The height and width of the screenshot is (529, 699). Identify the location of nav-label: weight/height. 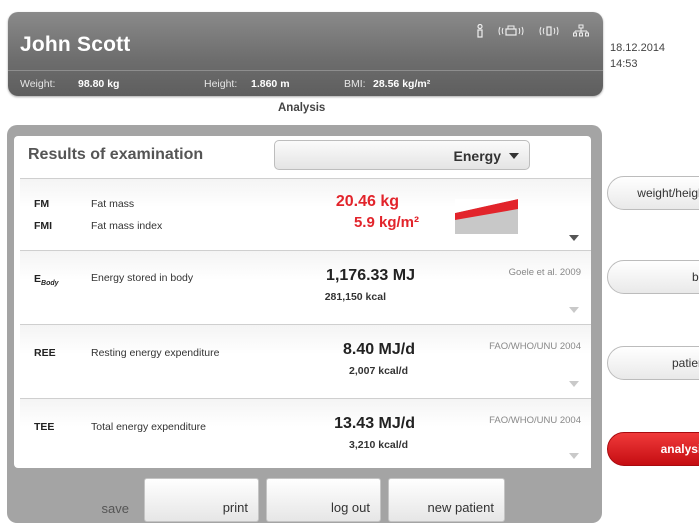
(668, 193).